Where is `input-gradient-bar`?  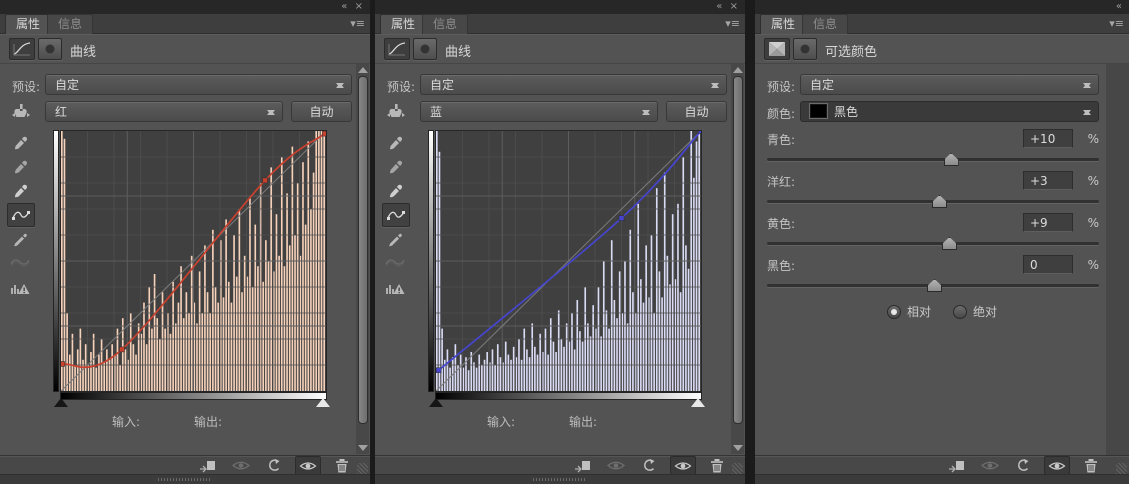
input-gradient-bar is located at coordinates (568, 396).